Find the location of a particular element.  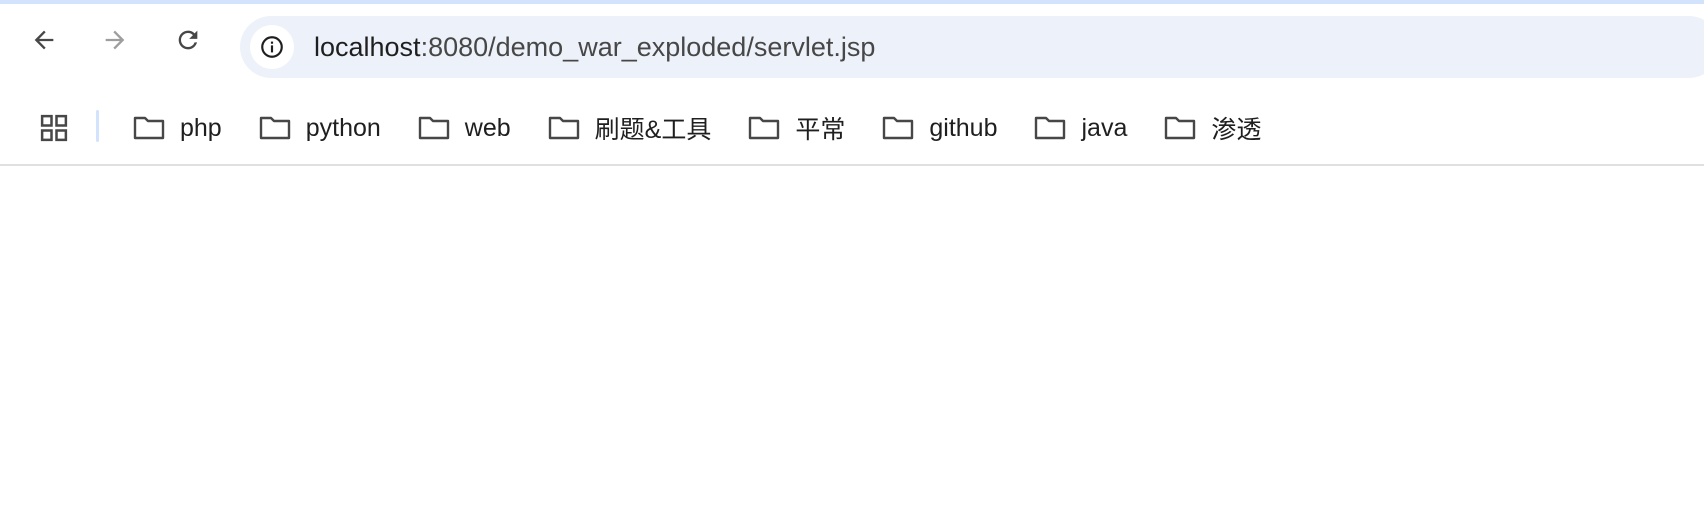

bookmarks-bar: php python web 刷题&工具 平常 github java 渗透 is located at coordinates (852, 128).